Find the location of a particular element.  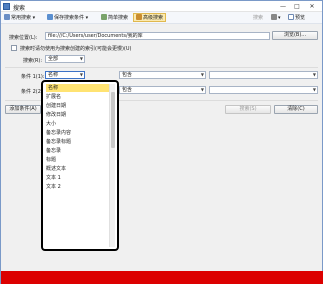

add-condition-button: 添加条件(A) is located at coordinates (23, 109).